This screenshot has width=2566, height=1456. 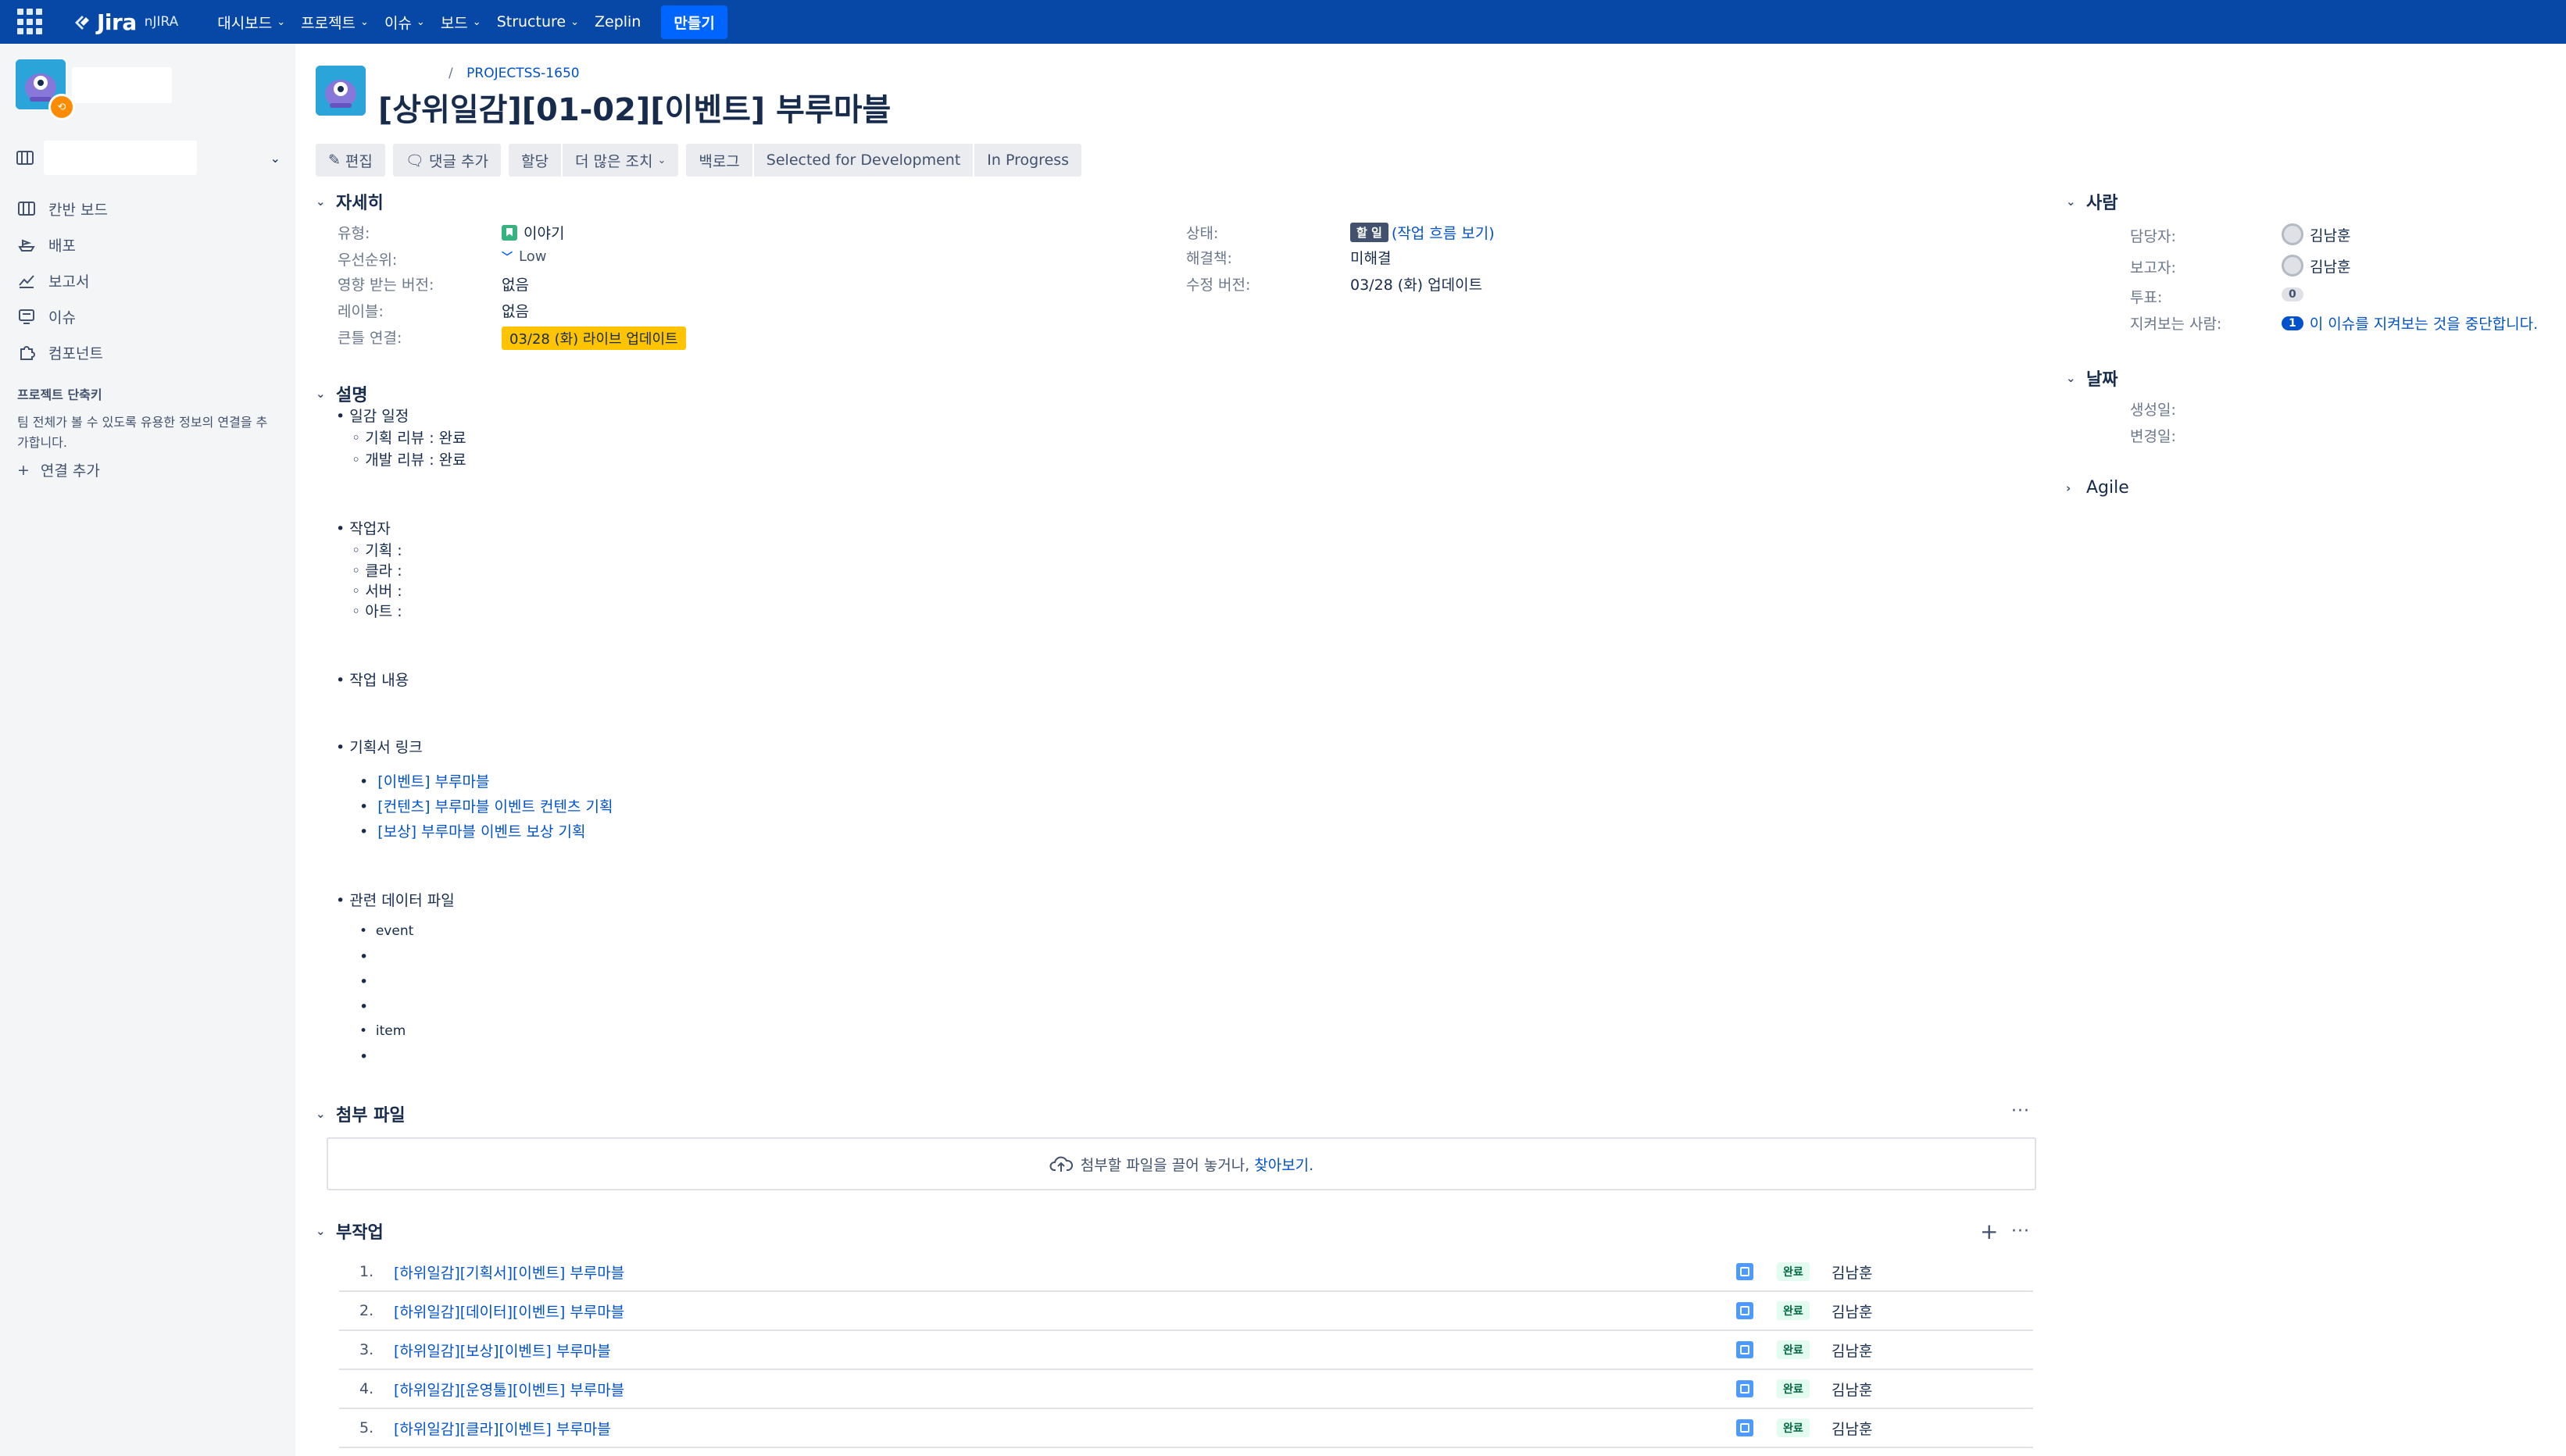 I want to click on plan-link: [보상] 부루마블 이벤트 보상 기획, so click(x=481, y=831).